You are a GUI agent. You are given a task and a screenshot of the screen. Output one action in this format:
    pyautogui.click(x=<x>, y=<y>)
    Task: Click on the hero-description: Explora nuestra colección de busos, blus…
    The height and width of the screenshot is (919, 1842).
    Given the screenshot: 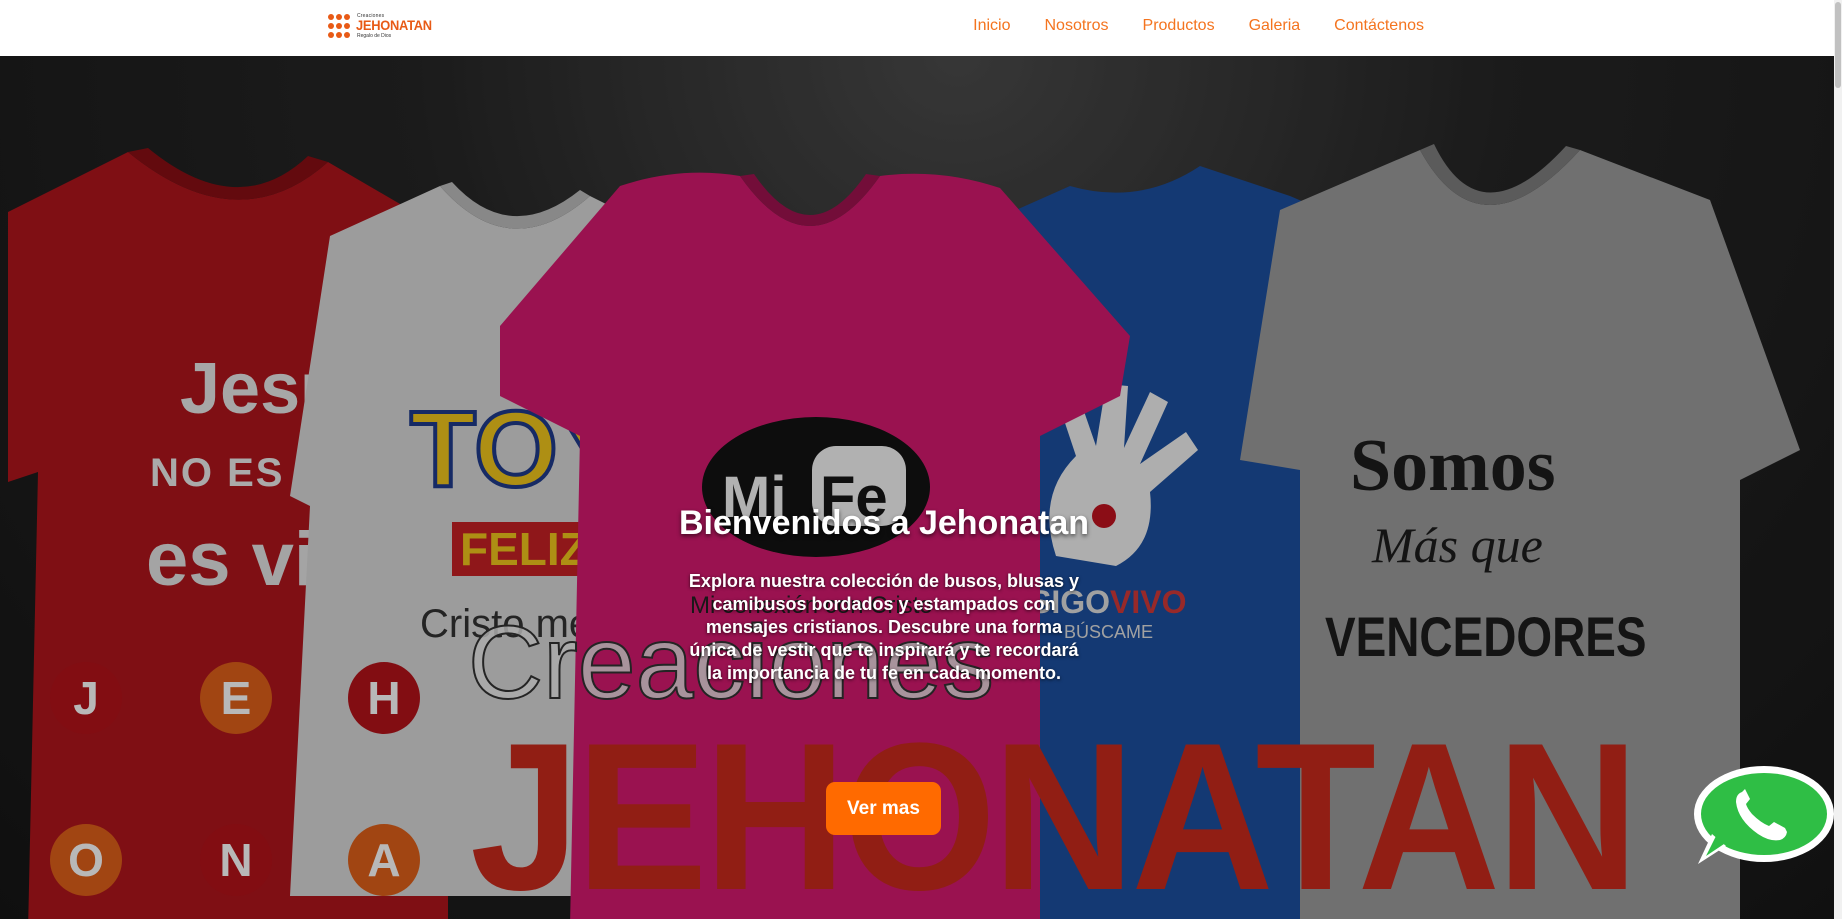 What is the action you would take?
    pyautogui.click(x=884, y=627)
    